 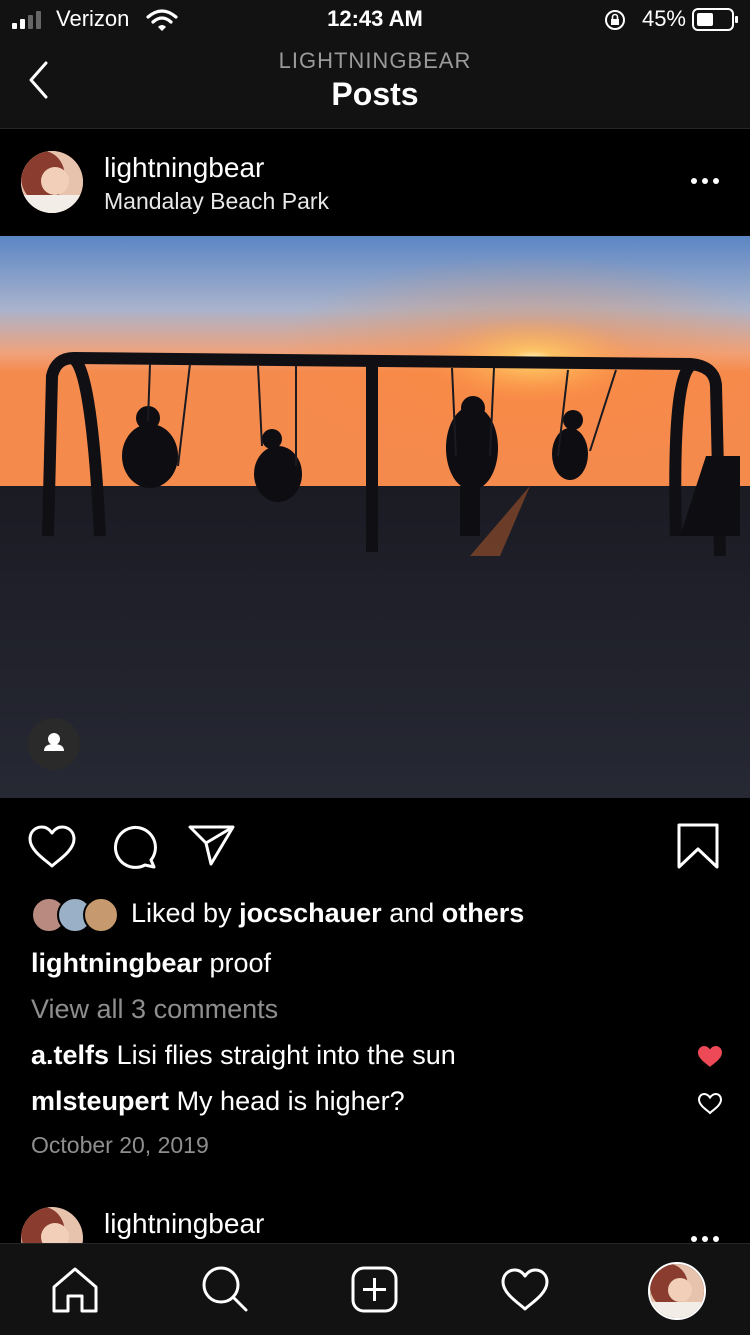 What do you see at coordinates (525, 1290) in the screenshot?
I see `activity-icon` at bounding box center [525, 1290].